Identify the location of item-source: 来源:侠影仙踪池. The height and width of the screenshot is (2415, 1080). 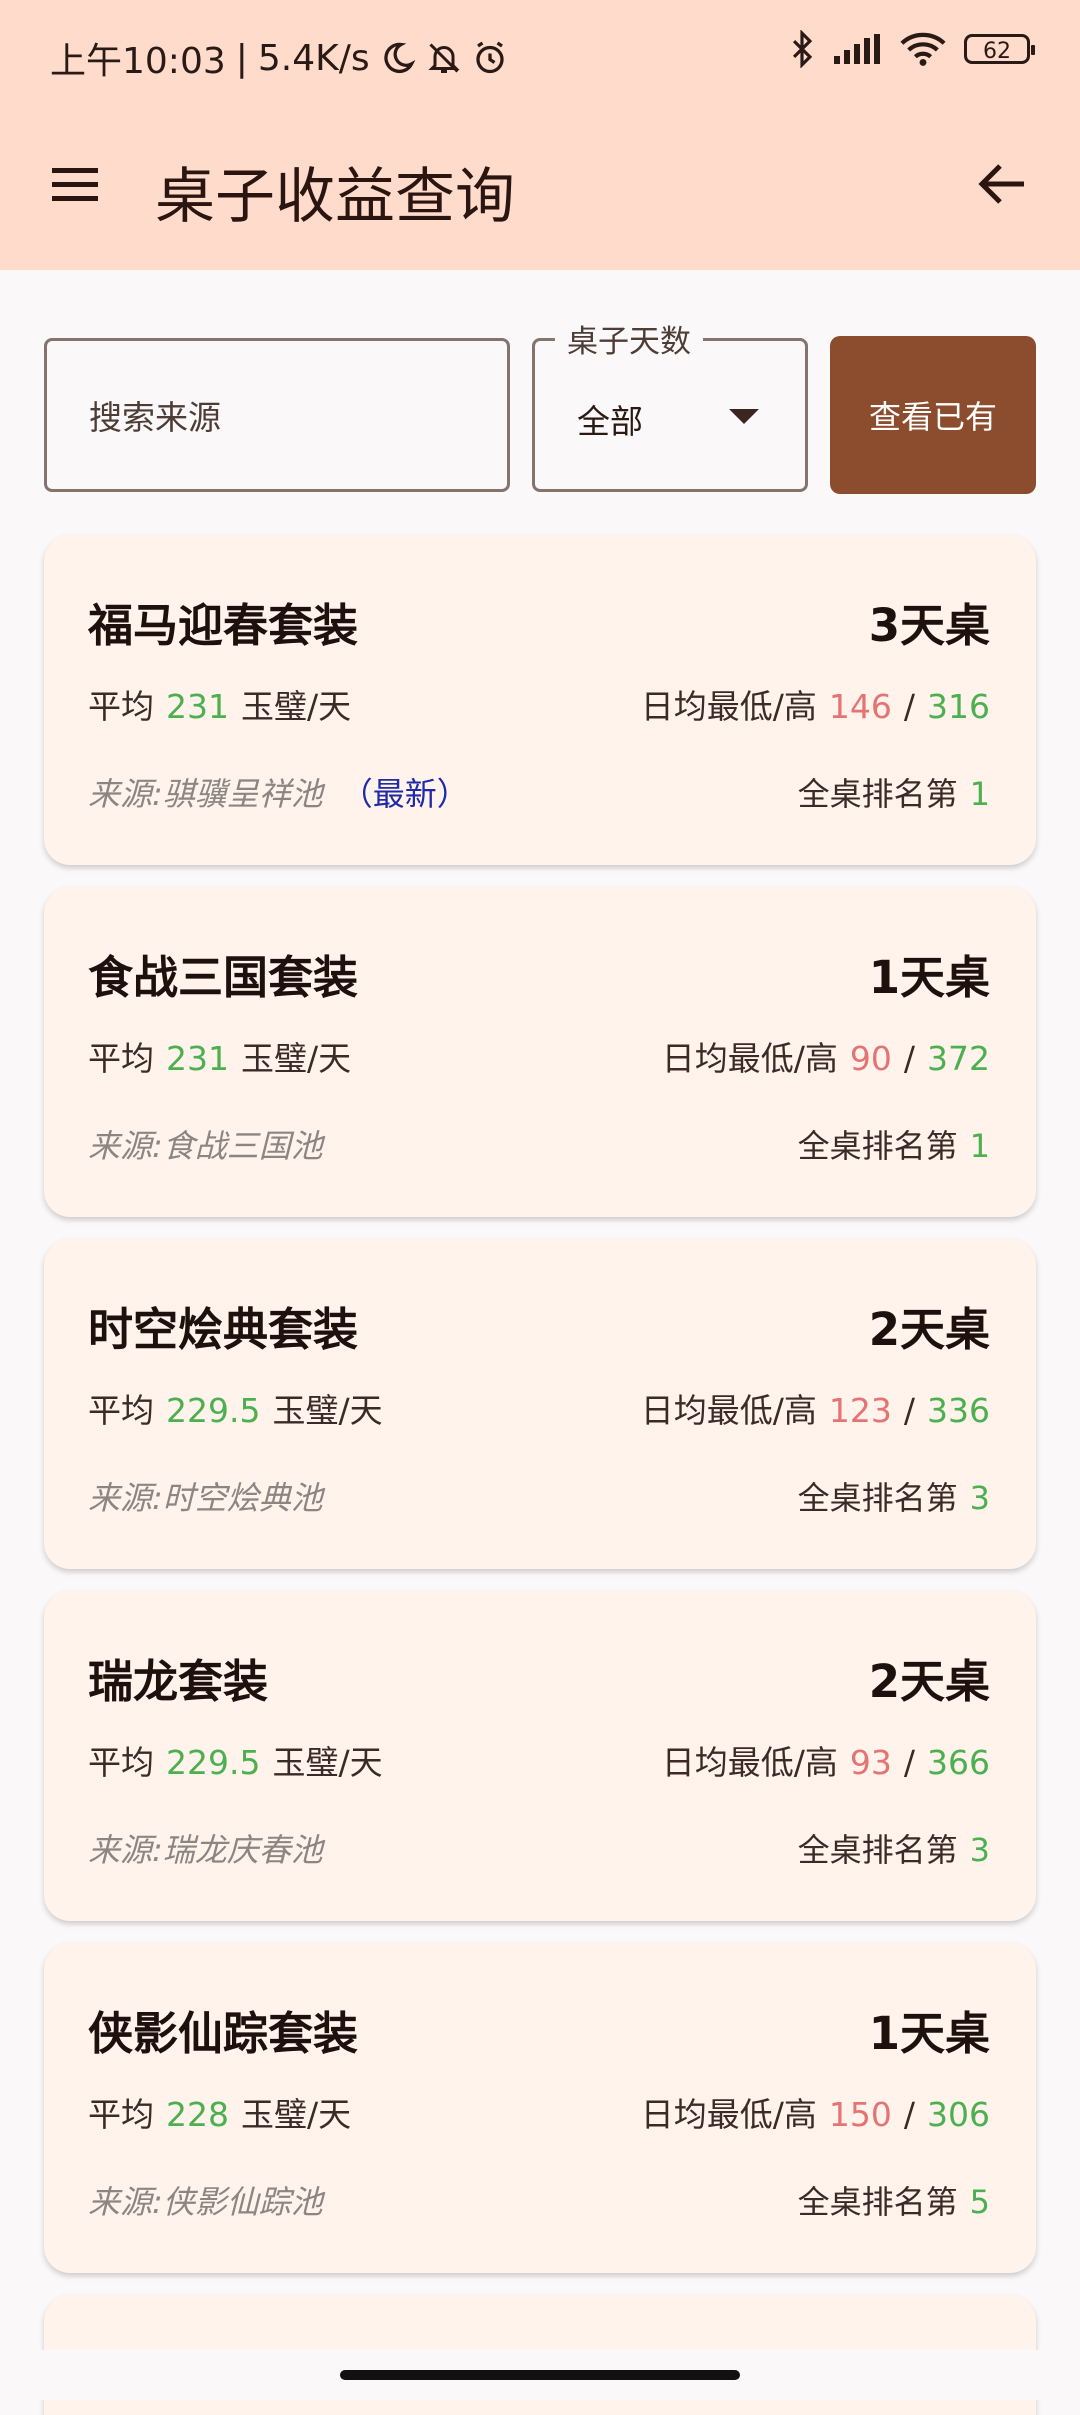
(205, 2200).